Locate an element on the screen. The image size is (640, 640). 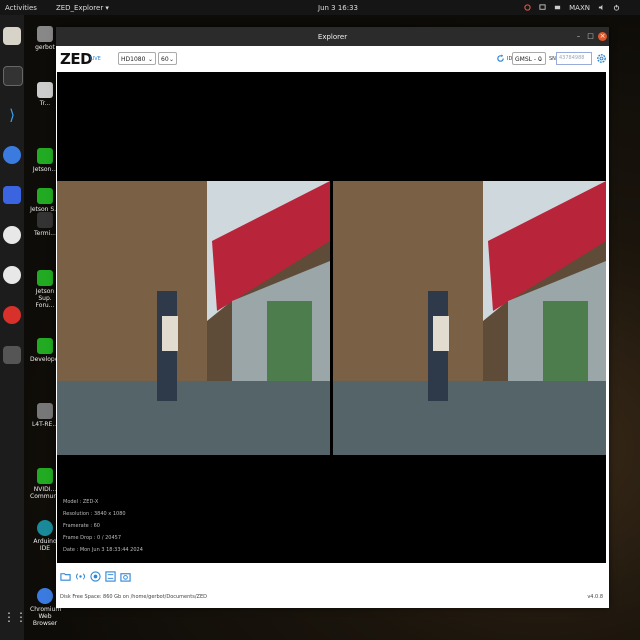
refresh-icon is located at coordinates (500, 58).